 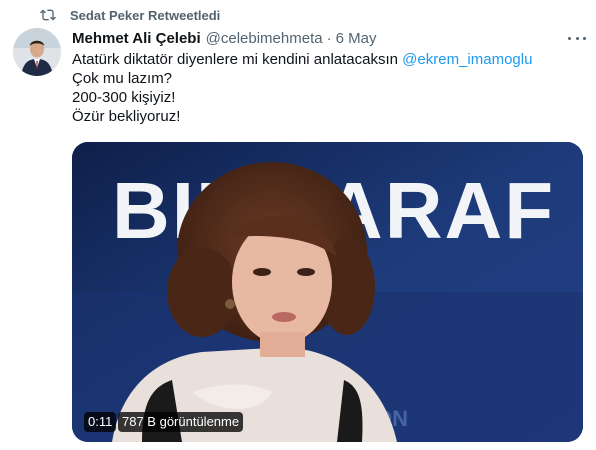 I want to click on author-handle: @celebimehmeta, so click(x=264, y=38).